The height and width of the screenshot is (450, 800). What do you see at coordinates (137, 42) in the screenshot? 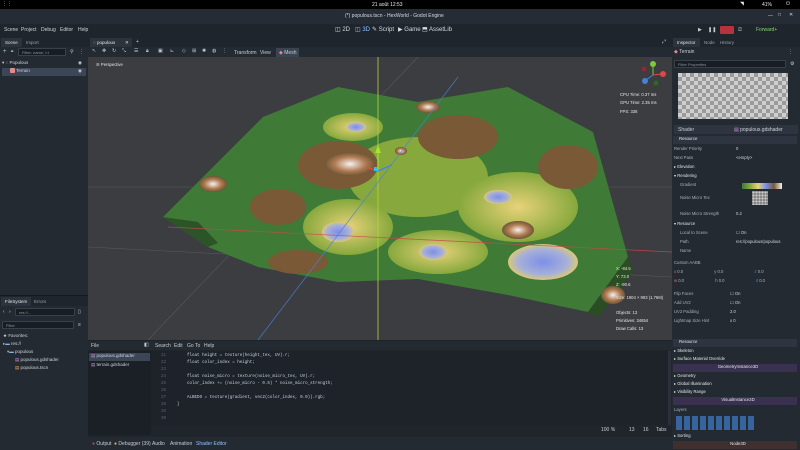
I see `add-scene-tab-icon: +` at bounding box center [137, 42].